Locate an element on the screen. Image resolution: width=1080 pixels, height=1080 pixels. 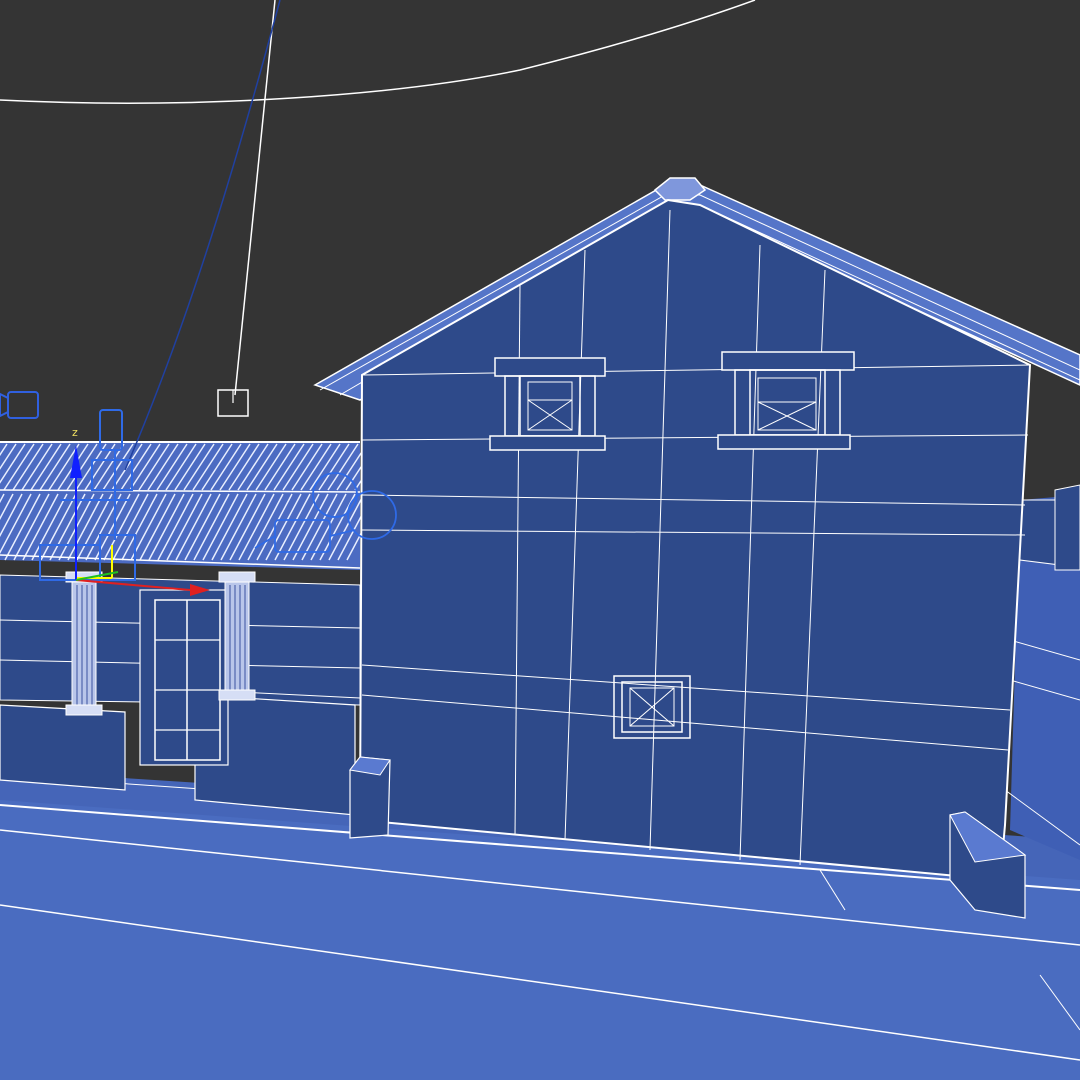
helper-box-icon is located at coordinates (233, 403).